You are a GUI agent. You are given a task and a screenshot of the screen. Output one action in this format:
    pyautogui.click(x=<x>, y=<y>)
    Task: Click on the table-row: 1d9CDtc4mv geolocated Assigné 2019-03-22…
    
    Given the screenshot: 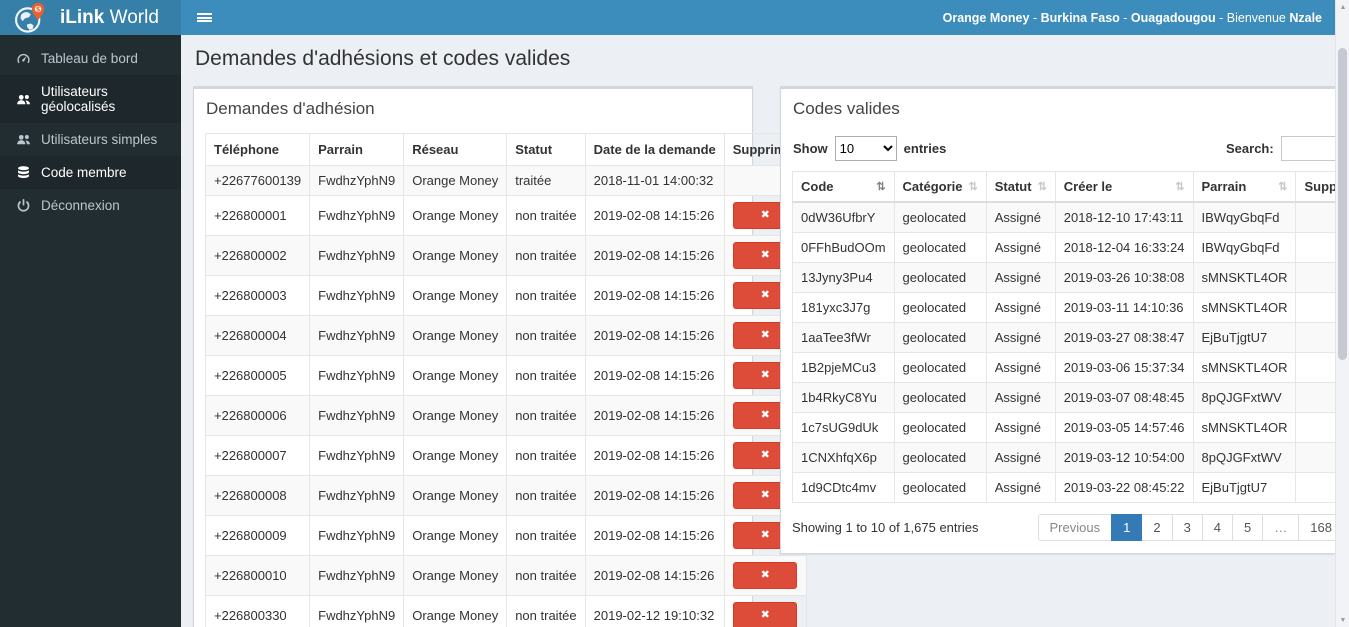 What is the action you would take?
    pyautogui.click(x=1063, y=487)
    